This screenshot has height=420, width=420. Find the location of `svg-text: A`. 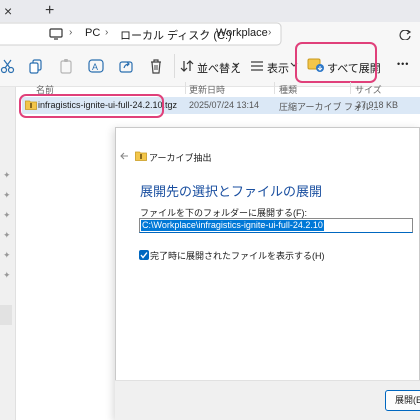

svg-text: A is located at coordinates (95, 67).